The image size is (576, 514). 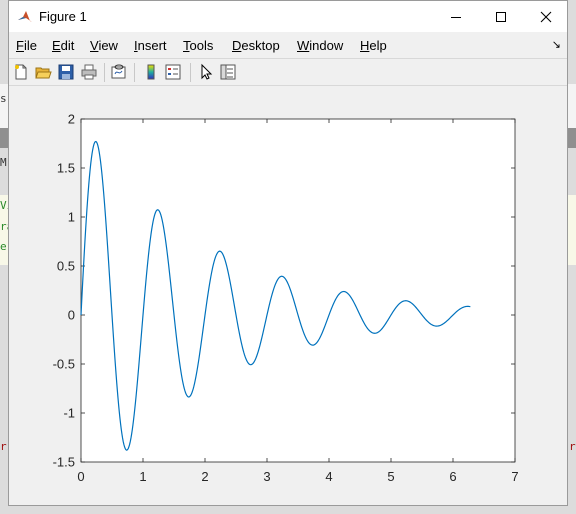 What do you see at coordinates (452, 476) in the screenshot?
I see `x-tick-label: 6` at bounding box center [452, 476].